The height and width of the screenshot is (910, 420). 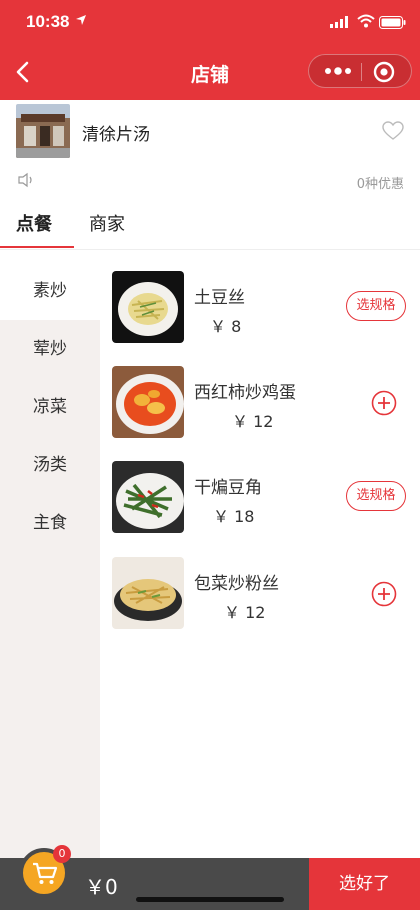 I want to click on checkout-button: 选好了, so click(x=364, y=884).